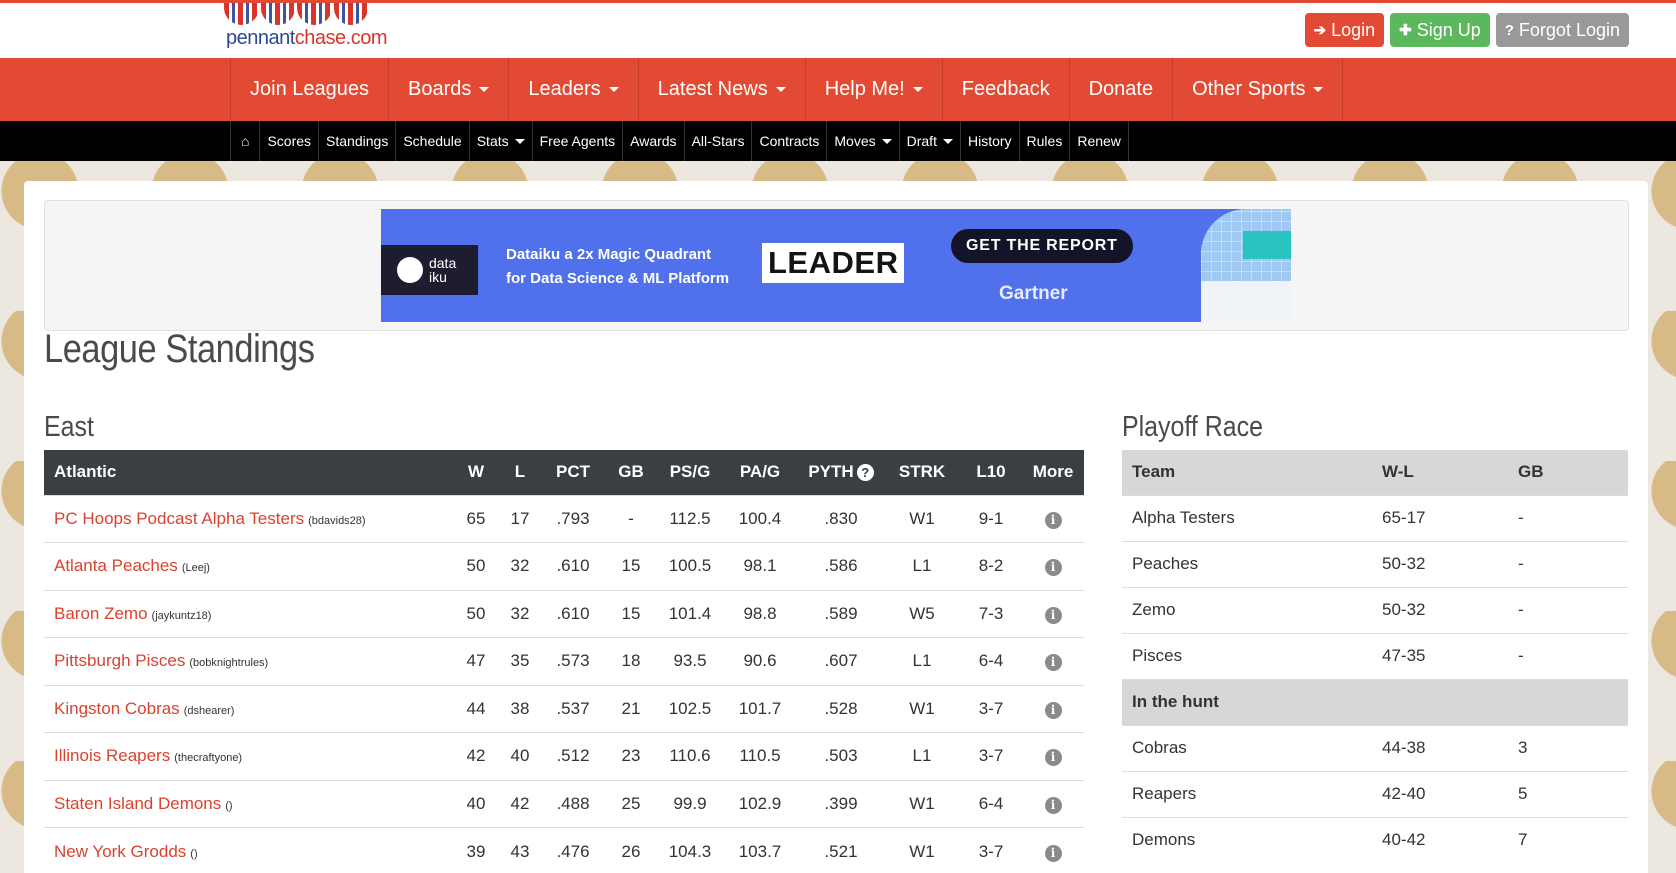 This screenshot has height=873, width=1676. I want to click on col-label: STRK, so click(922, 472).